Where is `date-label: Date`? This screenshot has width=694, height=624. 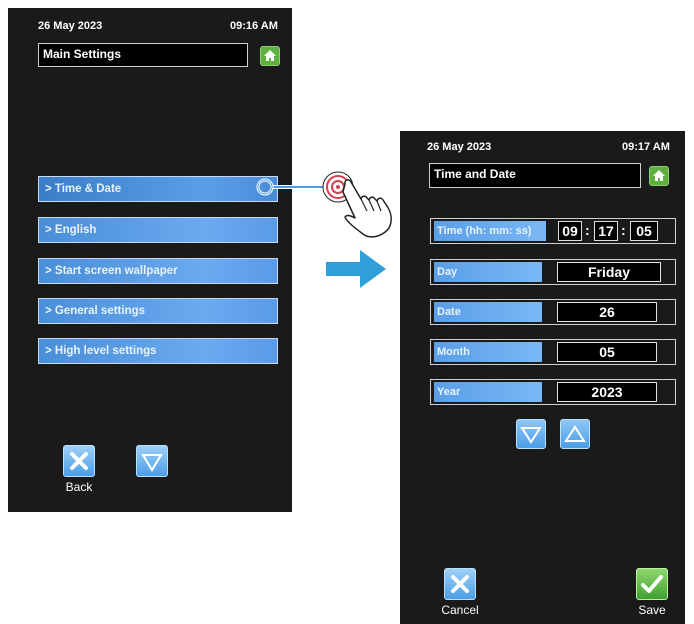 date-label: Date is located at coordinates (488, 312).